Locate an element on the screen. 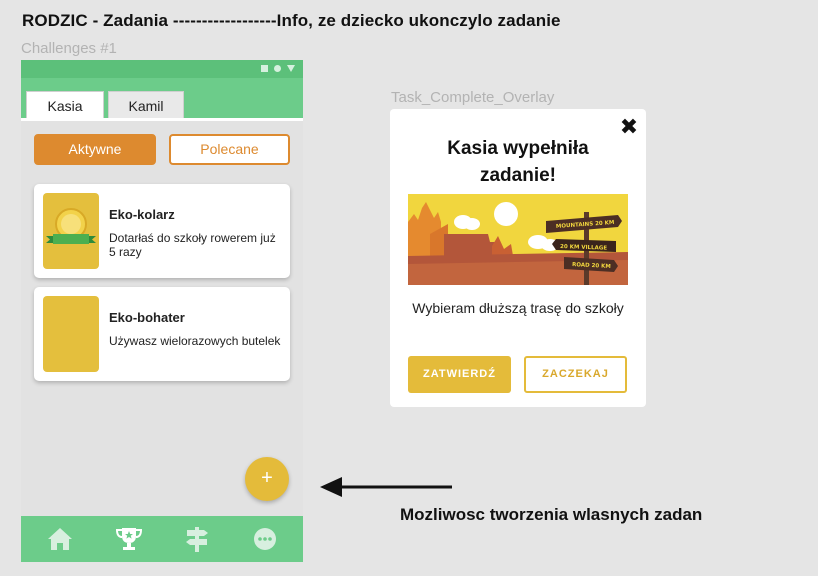 This screenshot has height=576, width=818. tab-divider is located at coordinates (162, 119).